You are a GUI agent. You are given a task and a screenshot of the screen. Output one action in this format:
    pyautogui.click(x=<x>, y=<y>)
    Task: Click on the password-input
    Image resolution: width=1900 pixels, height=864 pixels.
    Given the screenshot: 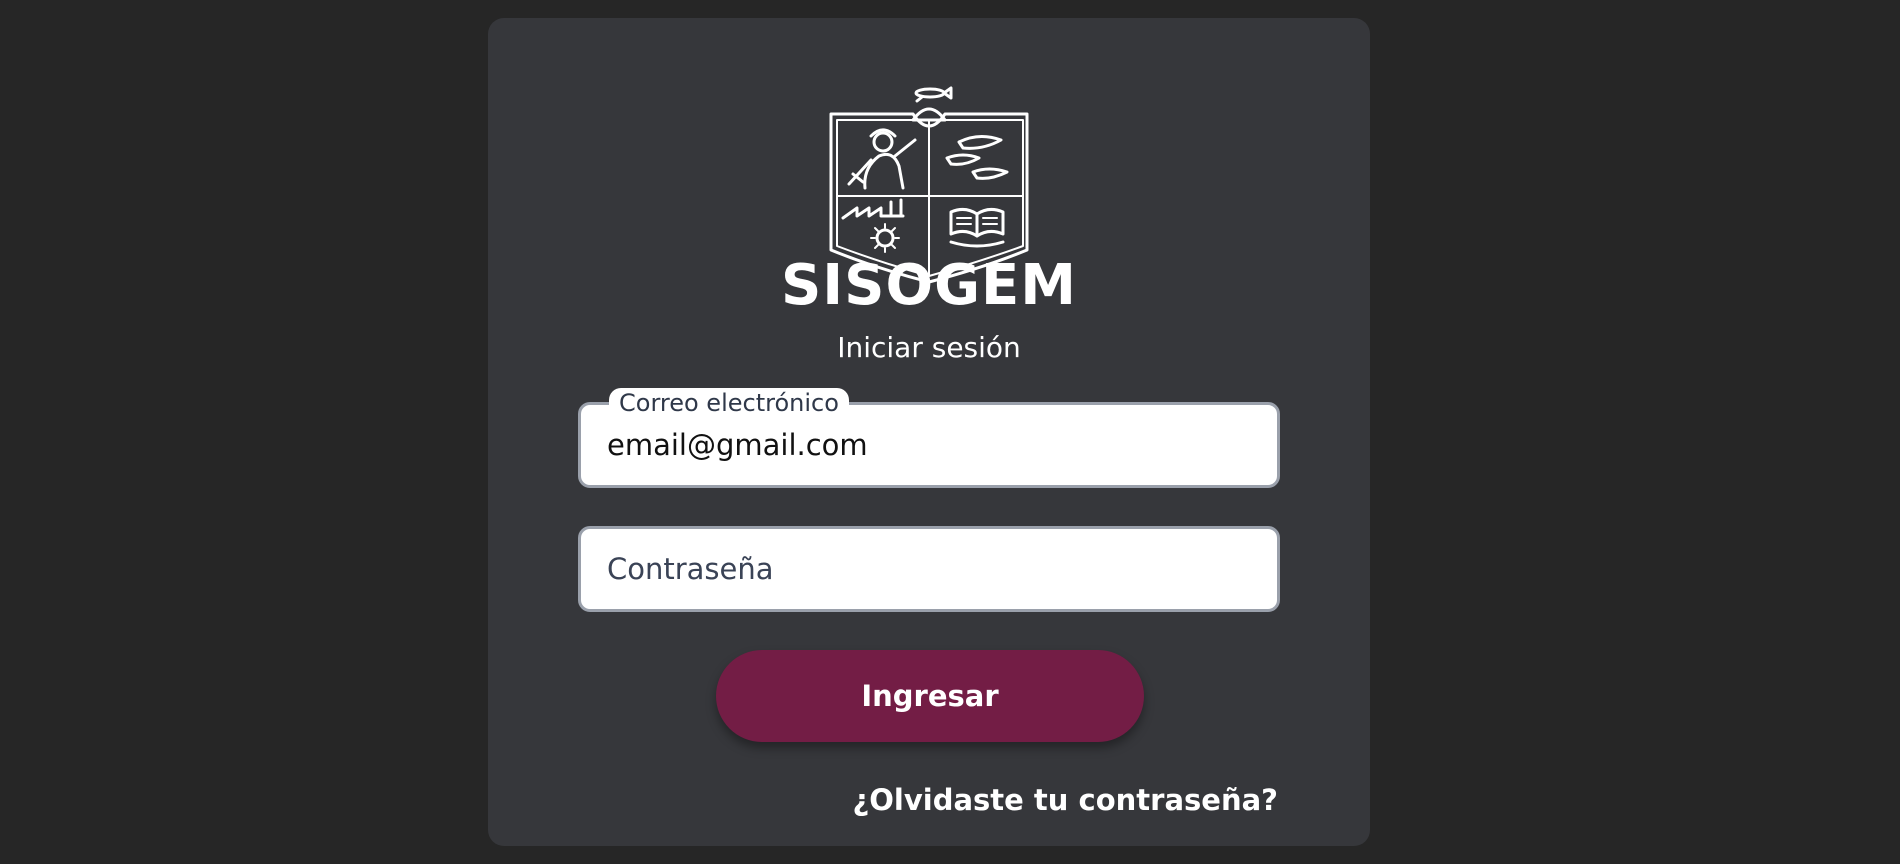 What is the action you would take?
    pyautogui.click(x=927, y=569)
    